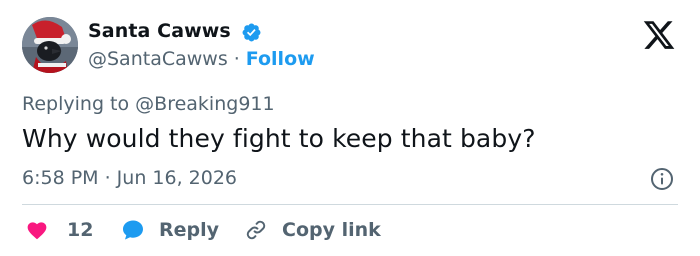  I want to click on divider, so click(350, 204).